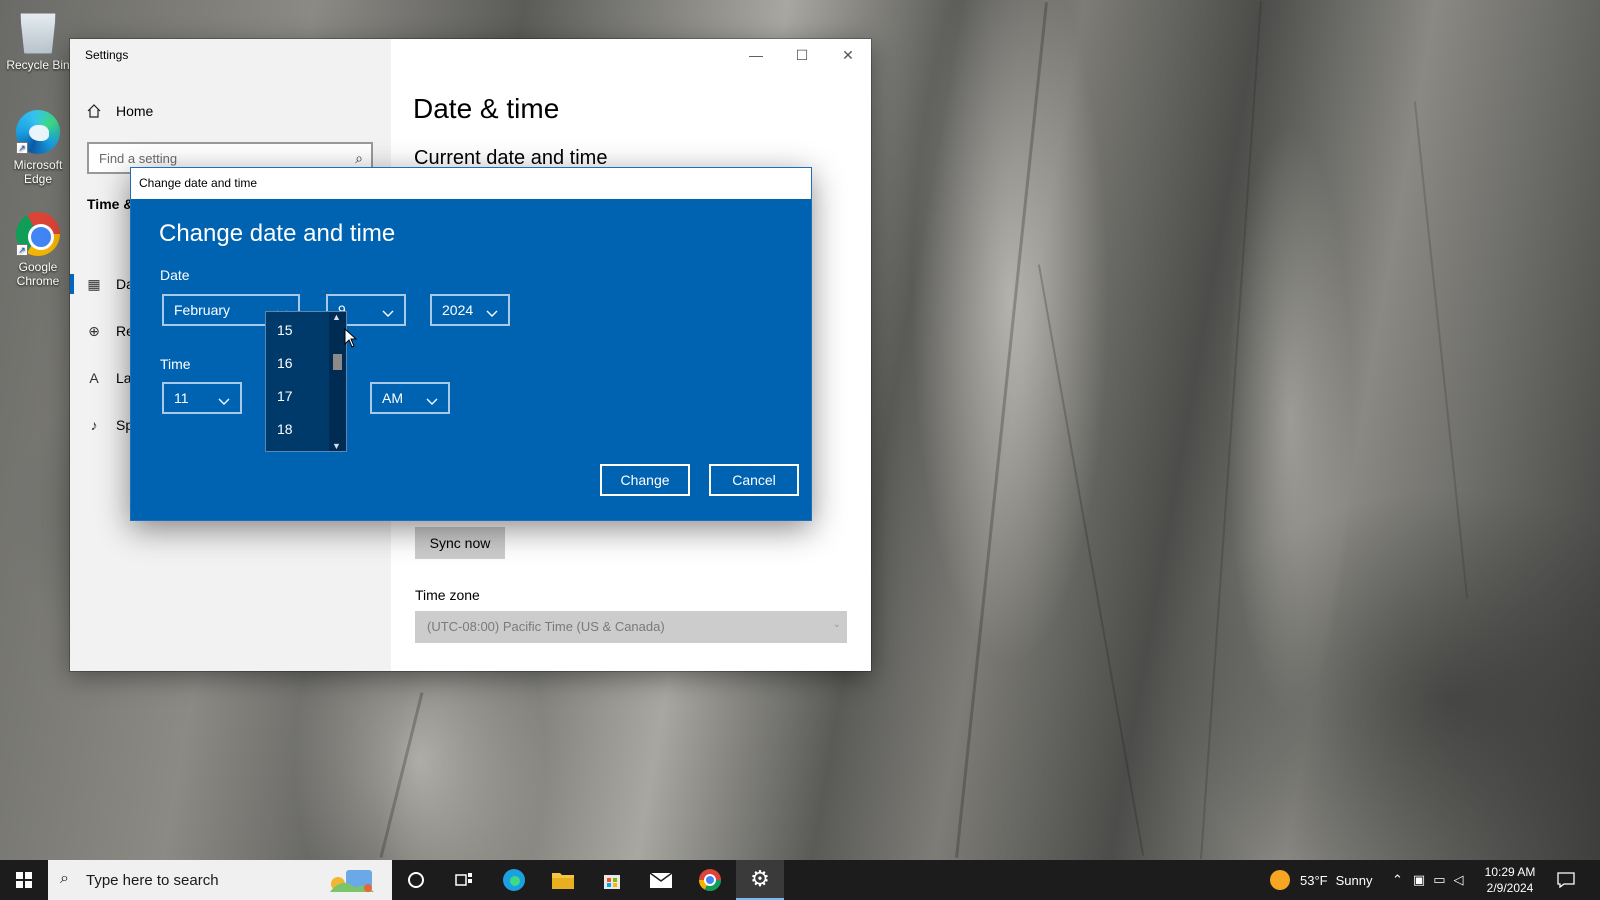 The height and width of the screenshot is (900, 1600). What do you see at coordinates (1459, 880) in the screenshot?
I see `volume-muted-icon: ◁` at bounding box center [1459, 880].